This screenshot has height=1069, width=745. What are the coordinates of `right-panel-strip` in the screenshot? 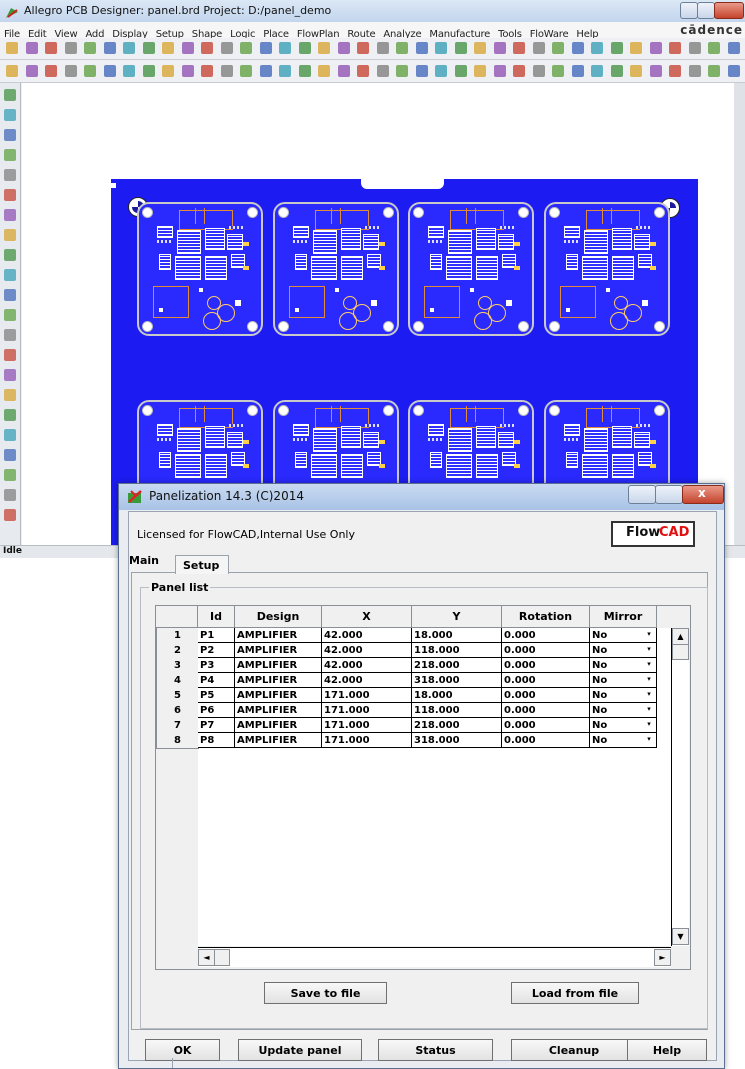 It's located at (739, 314).